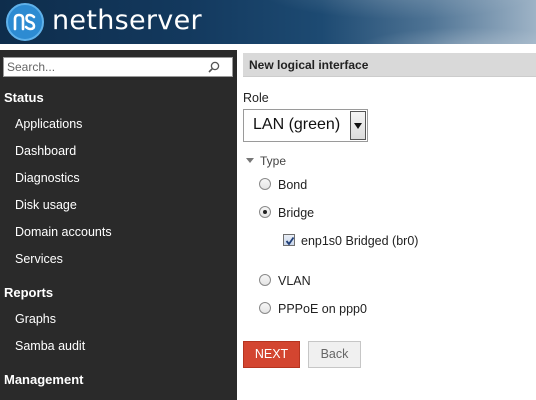 Image resolution: width=536 pixels, height=400 pixels. Describe the element at coordinates (297, 124) in the screenshot. I see `role-select-value: LAN (green)` at that location.